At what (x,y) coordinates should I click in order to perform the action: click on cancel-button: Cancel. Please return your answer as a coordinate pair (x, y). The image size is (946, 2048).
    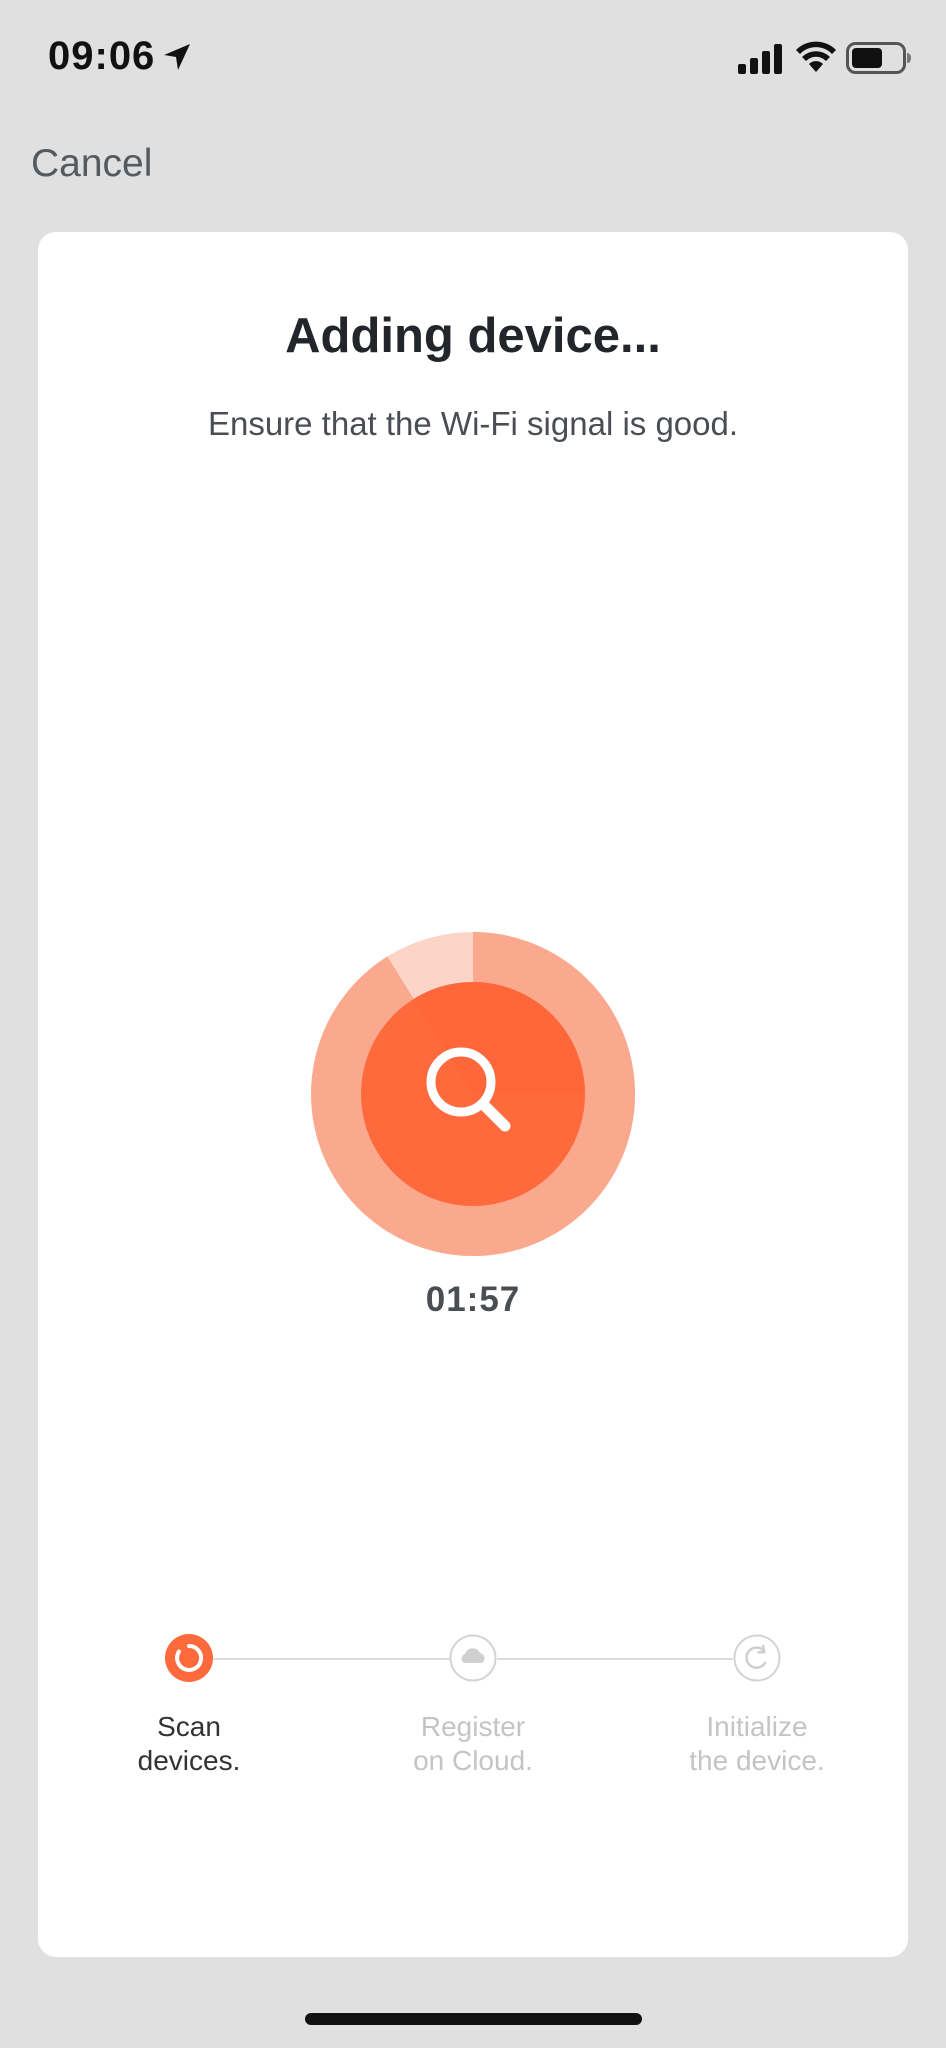
    Looking at the image, I should click on (91, 164).